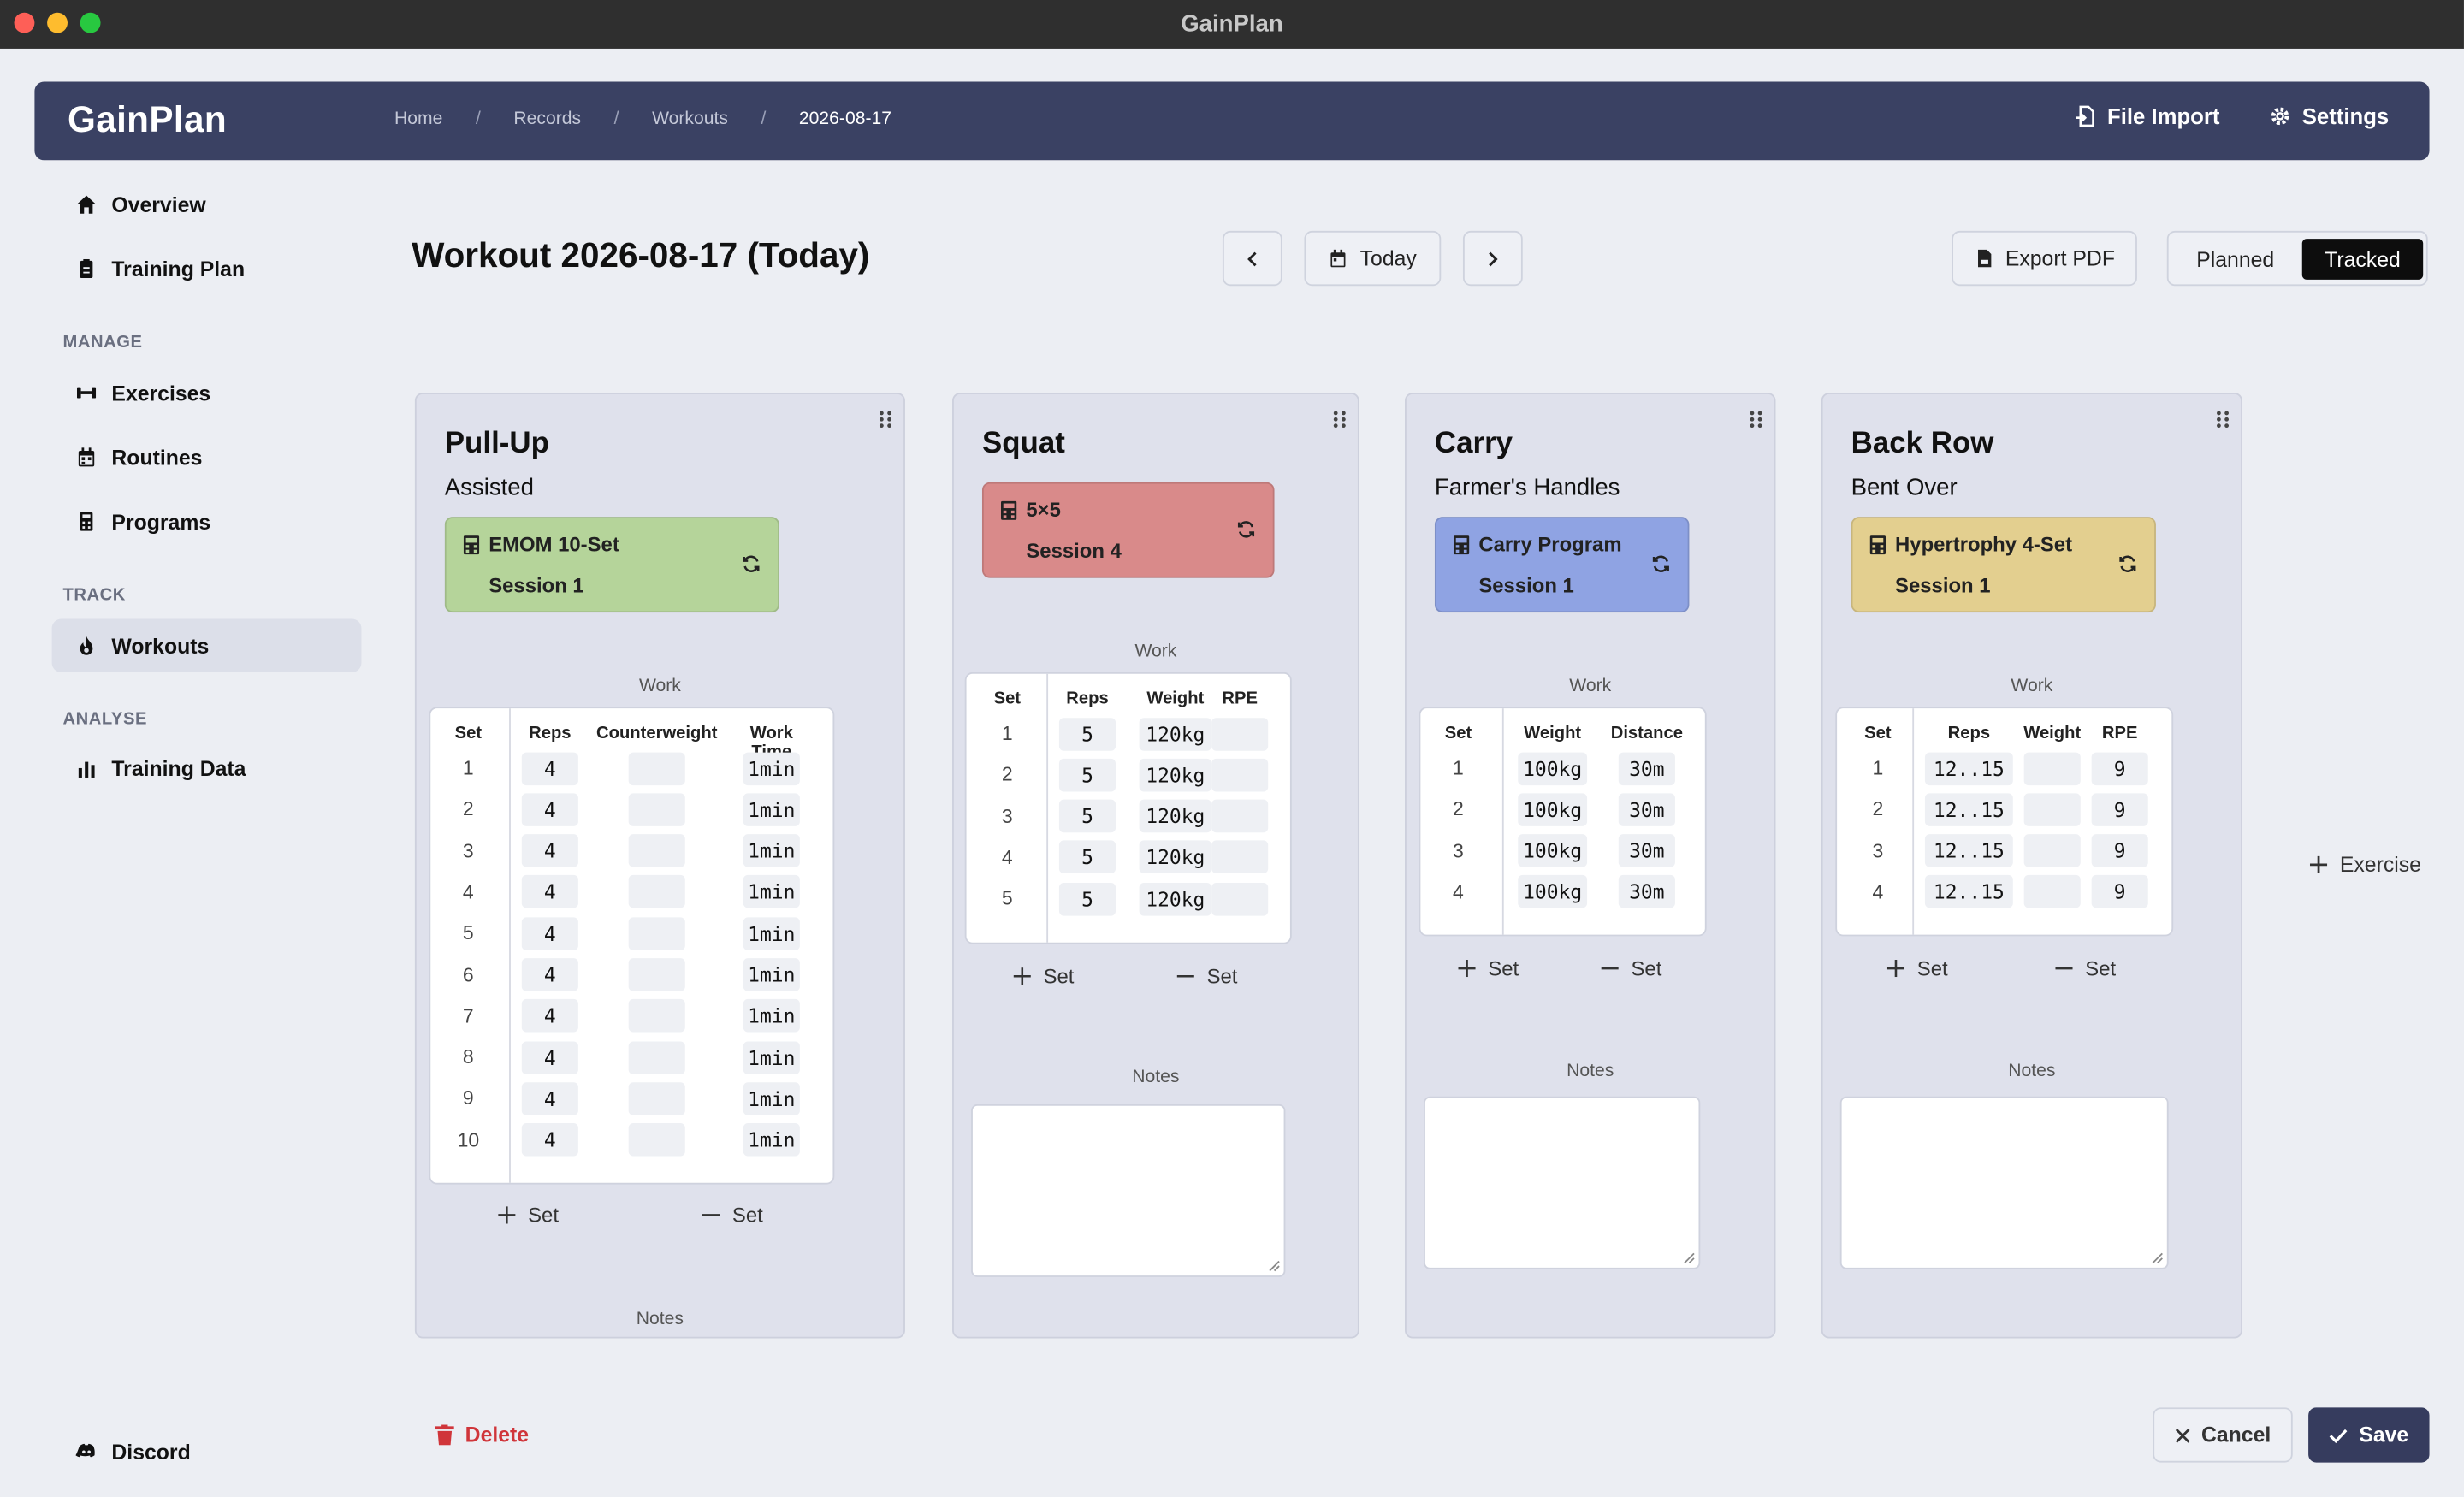  What do you see at coordinates (2235, 259) in the screenshot?
I see `planned-toggle: Planned` at bounding box center [2235, 259].